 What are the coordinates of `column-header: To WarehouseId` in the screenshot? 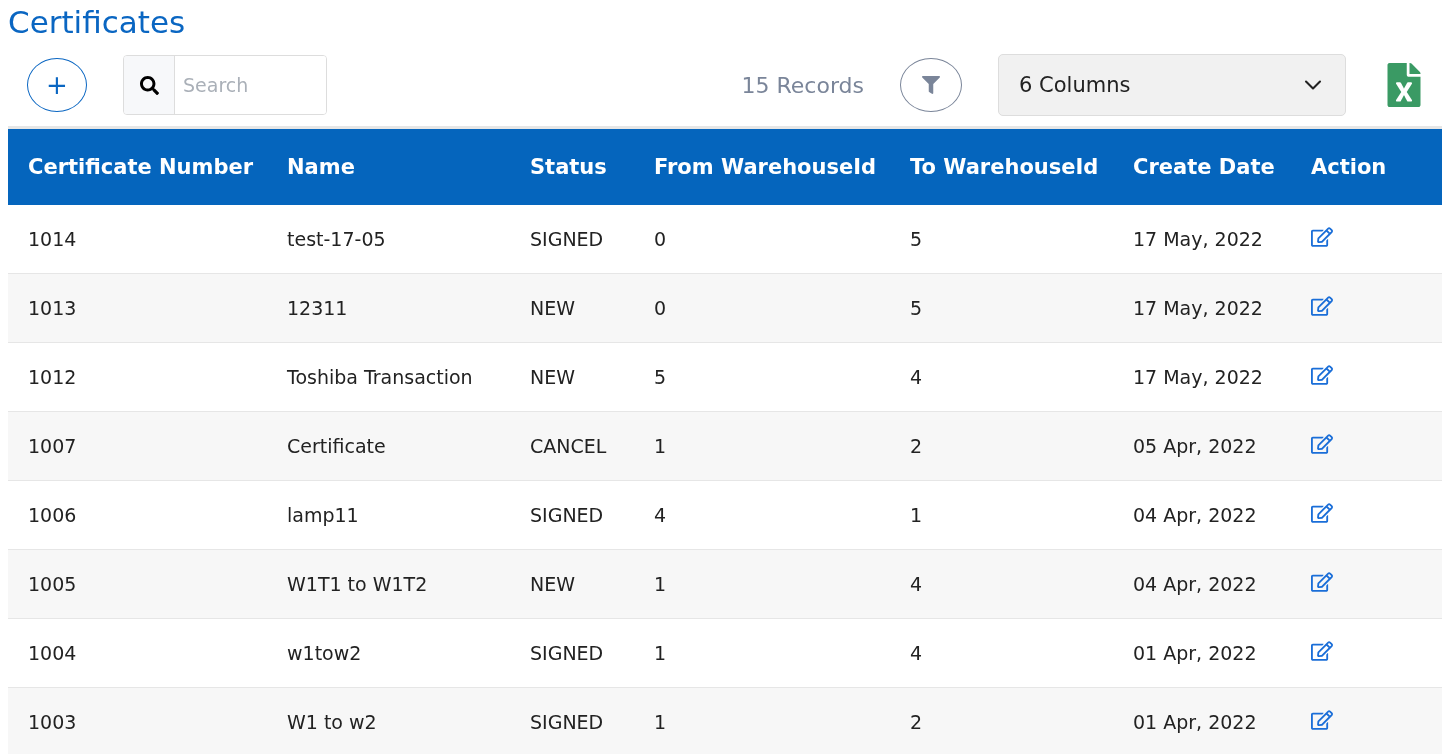 It's located at (1001, 166).